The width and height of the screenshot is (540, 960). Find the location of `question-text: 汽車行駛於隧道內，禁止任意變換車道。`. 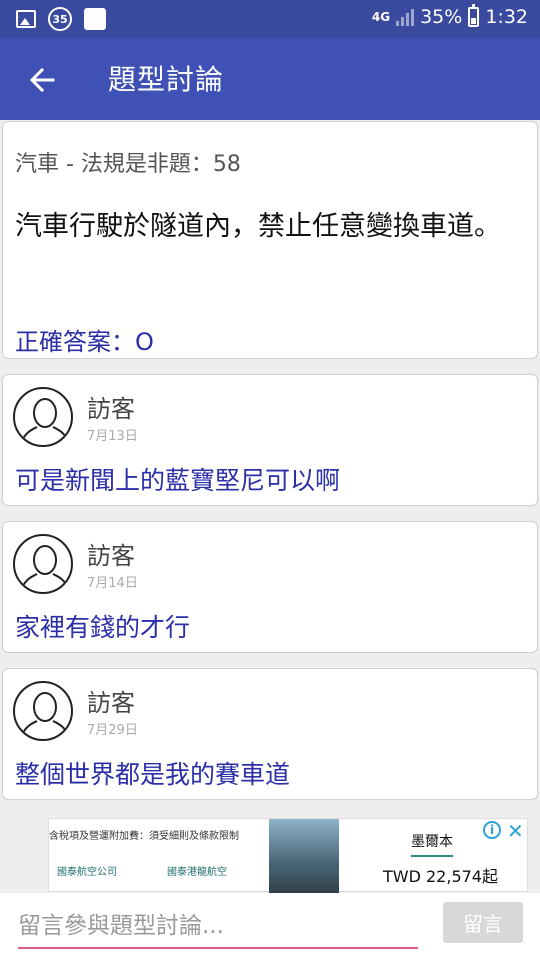

question-text: 汽車行駛於隧道內，禁止任意變換車道。 is located at coordinates (258, 226).